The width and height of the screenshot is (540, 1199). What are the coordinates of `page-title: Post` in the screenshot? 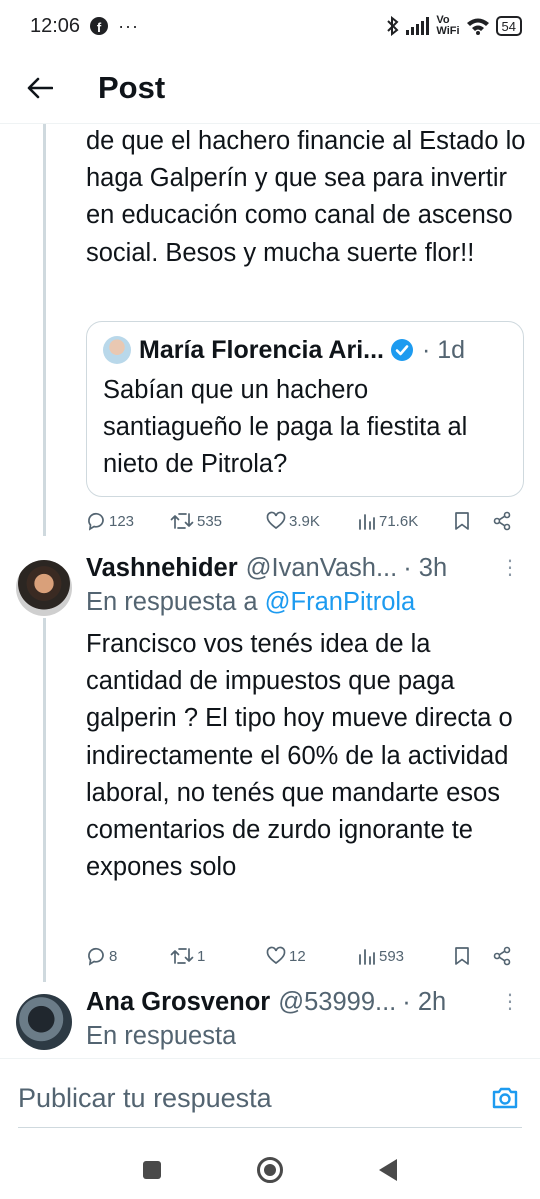 It's located at (132, 87).